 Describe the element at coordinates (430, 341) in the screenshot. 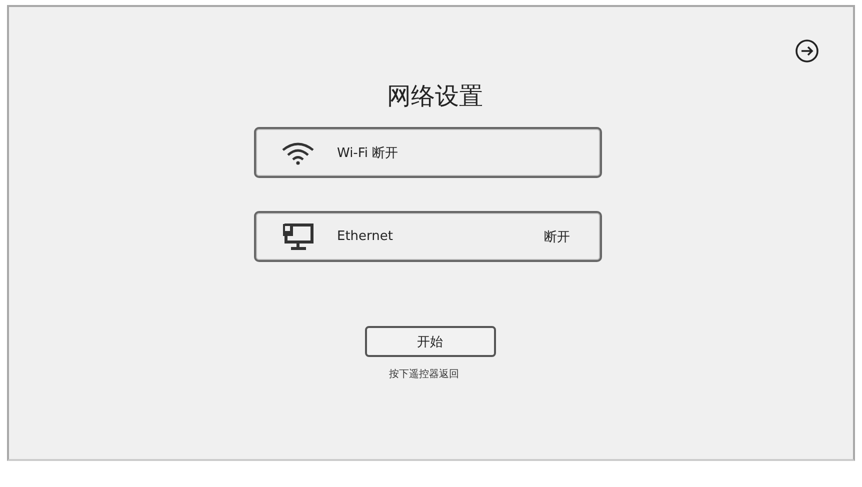

I see `start-button: 开始` at that location.